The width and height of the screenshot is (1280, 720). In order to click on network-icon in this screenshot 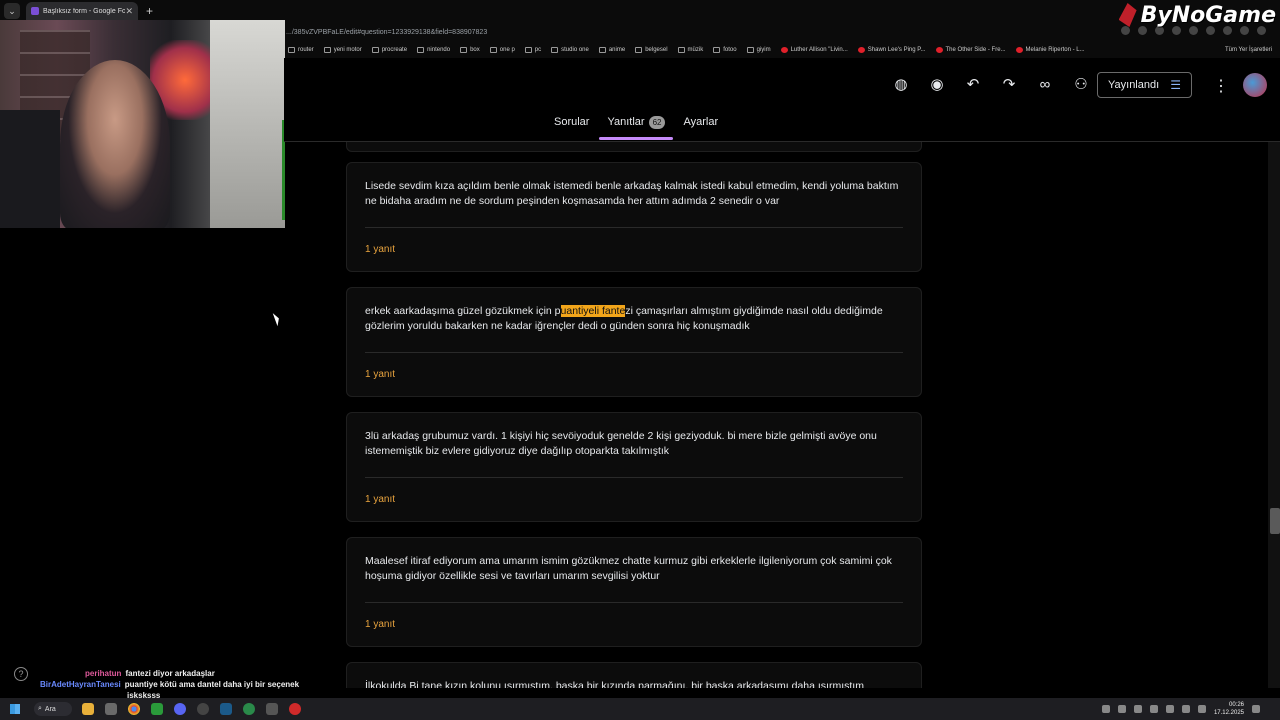, I will do `click(1169, 709)`.